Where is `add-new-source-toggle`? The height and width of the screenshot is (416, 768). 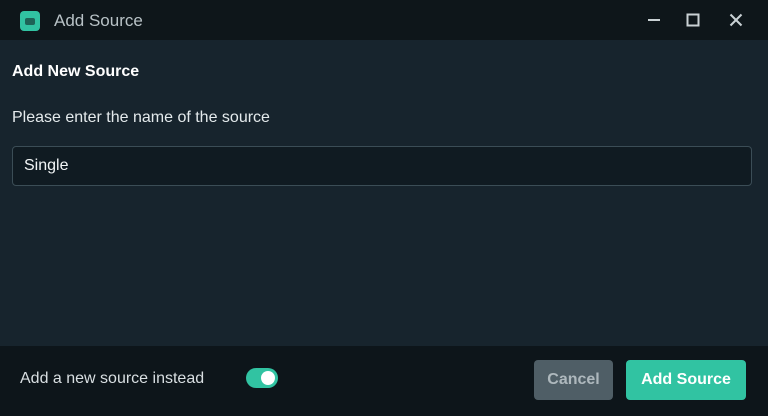 add-new-source-toggle is located at coordinates (262, 378).